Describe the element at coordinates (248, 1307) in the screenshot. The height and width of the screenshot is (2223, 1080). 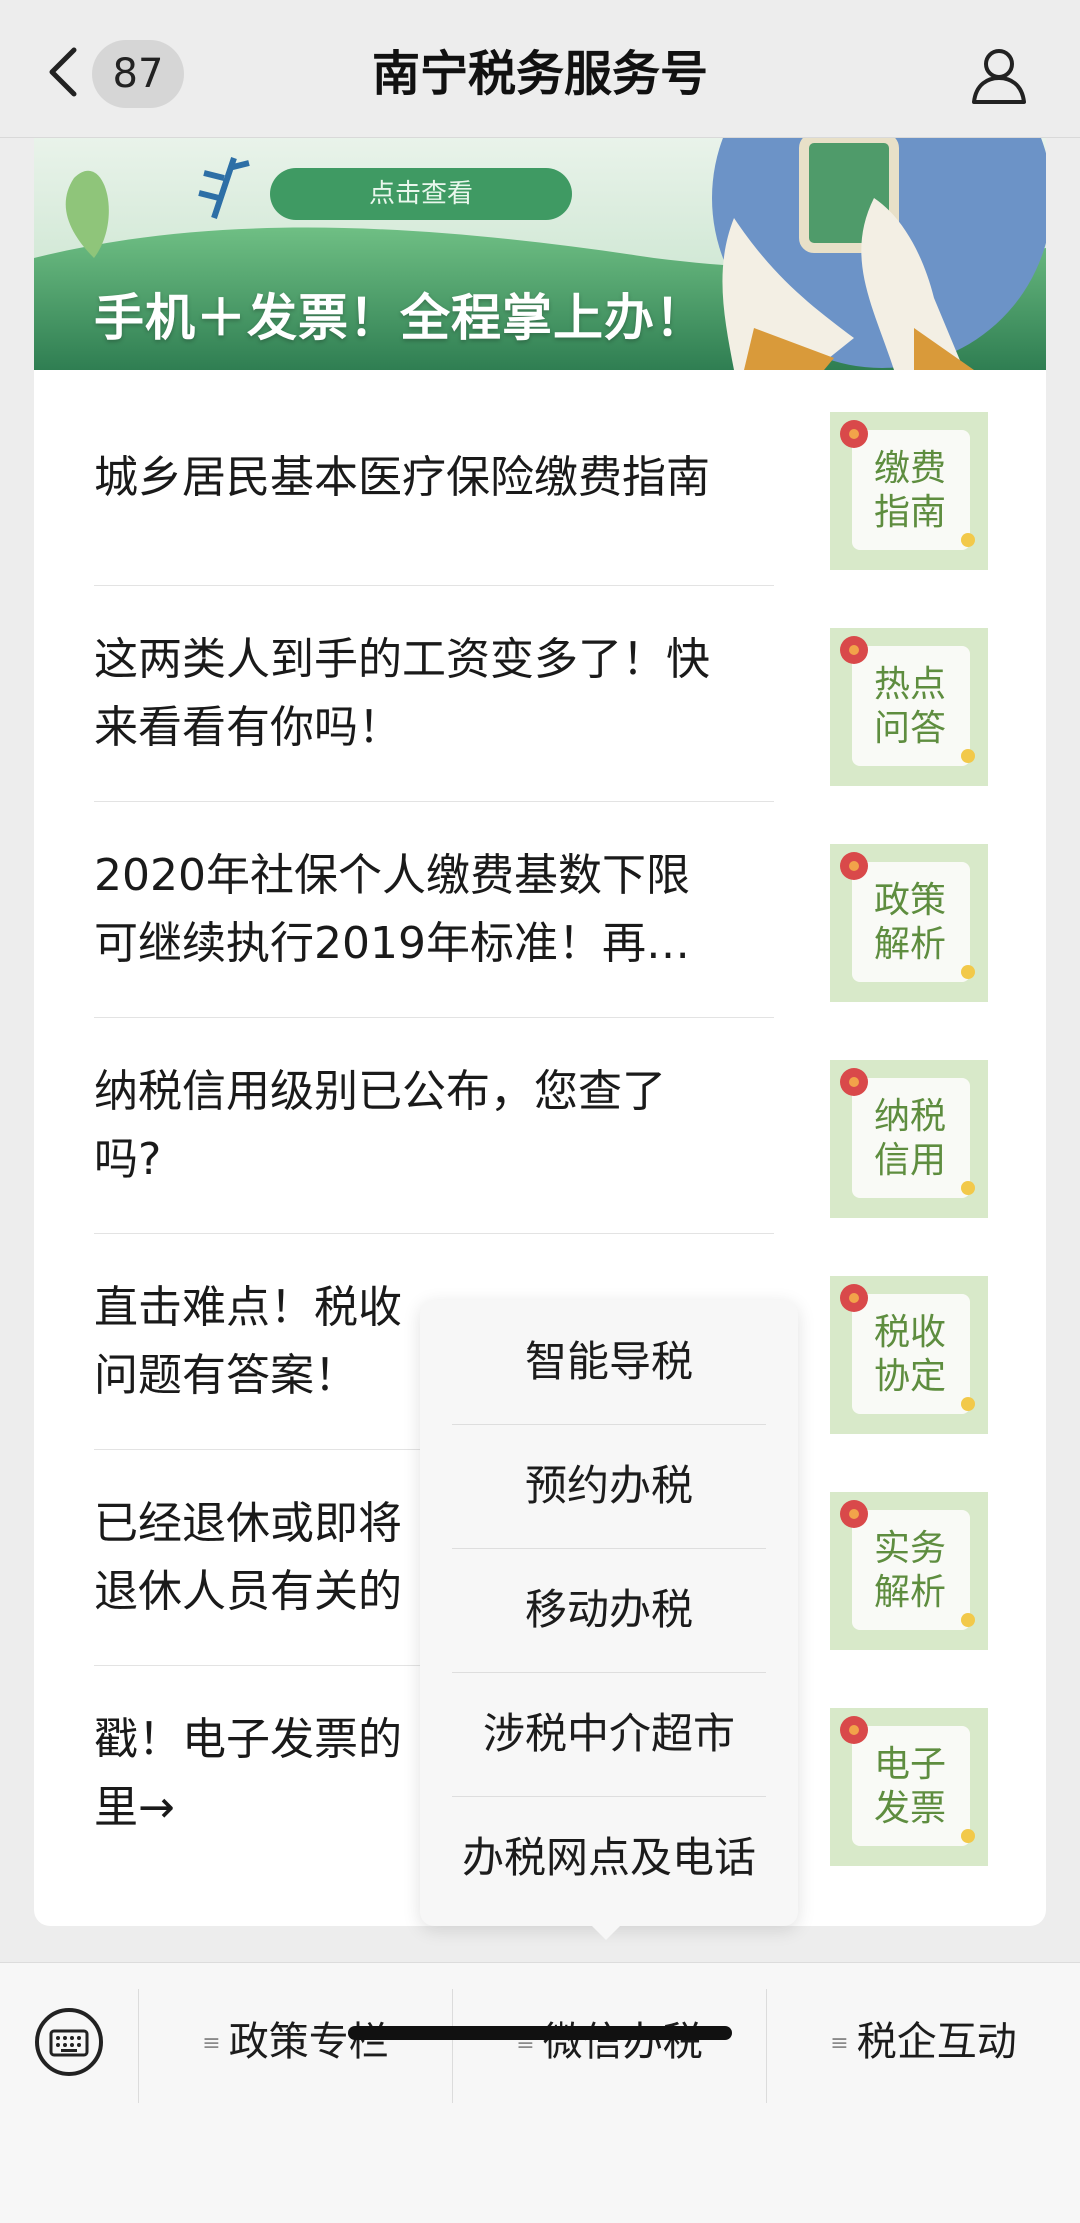
I see `article-title-line-1: 直击难点！税收` at that location.